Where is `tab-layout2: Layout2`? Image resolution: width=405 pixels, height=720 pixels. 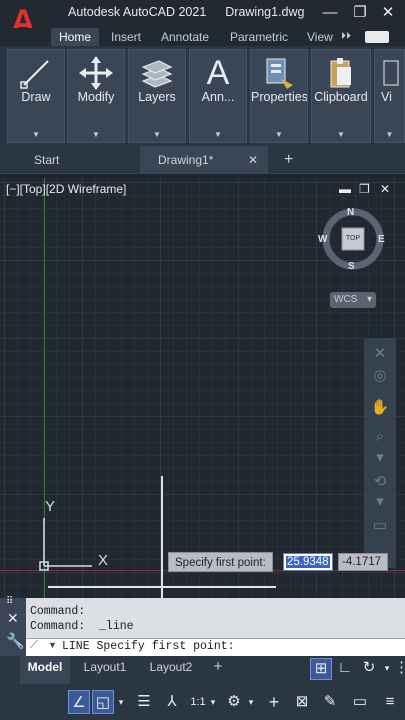 tab-layout2: Layout2 is located at coordinates (171, 670).